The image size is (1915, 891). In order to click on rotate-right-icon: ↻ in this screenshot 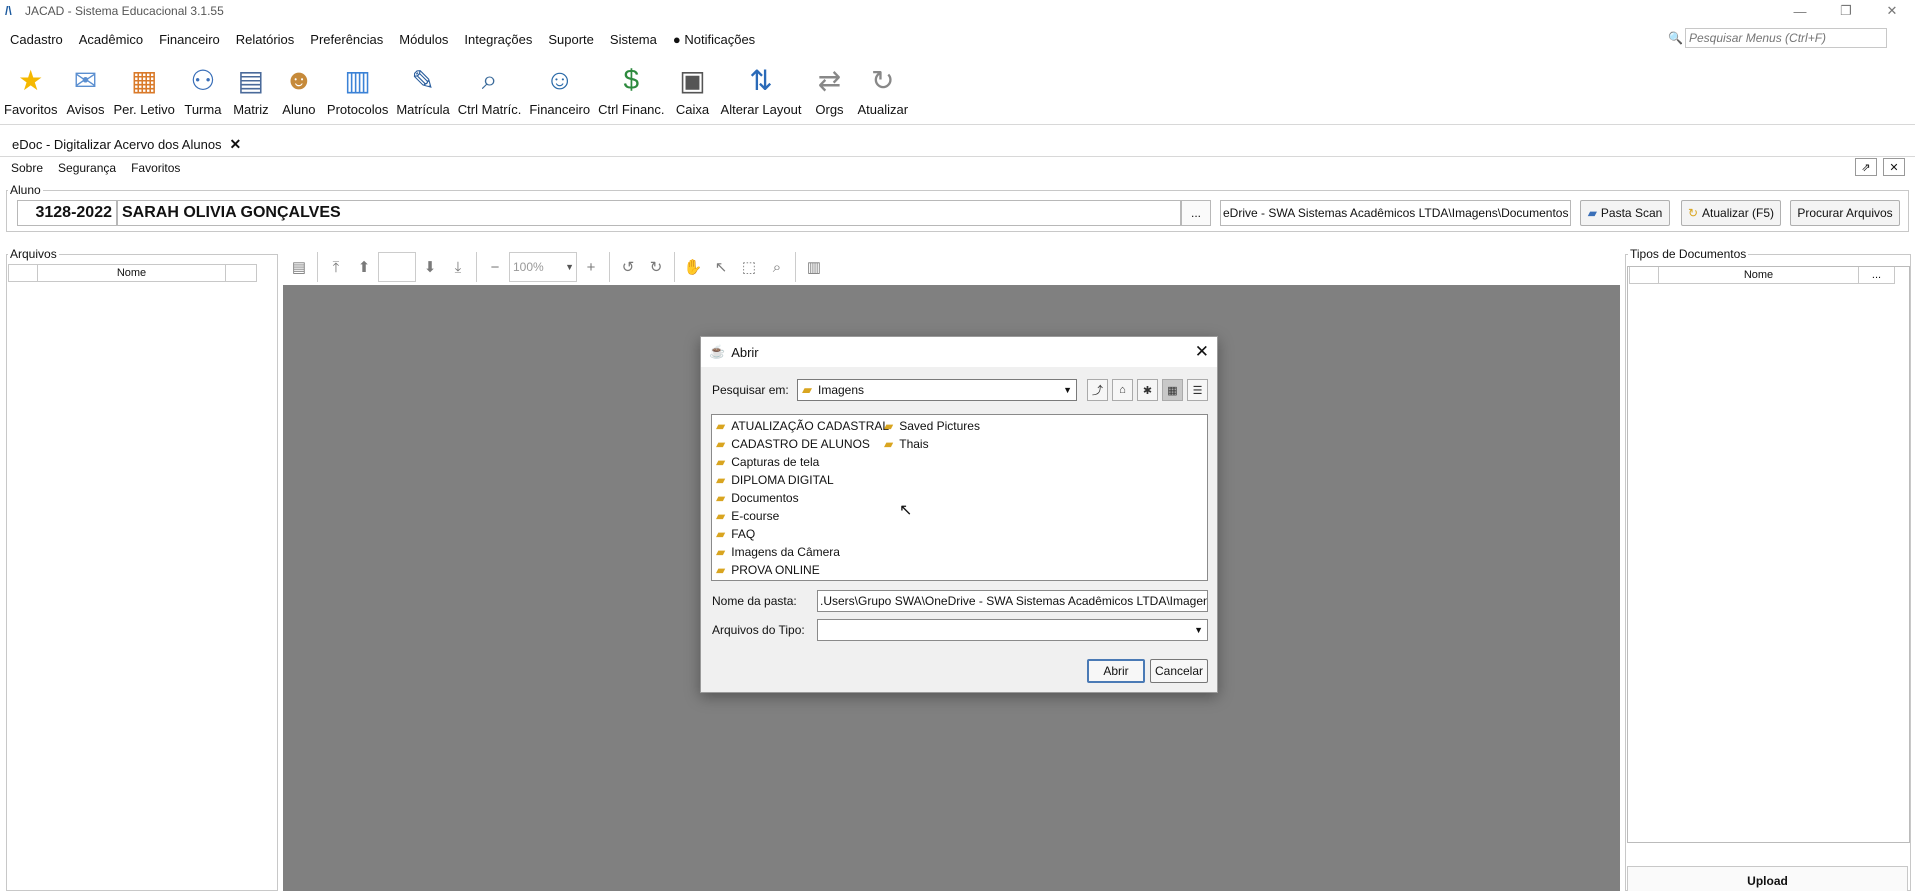, I will do `click(656, 267)`.